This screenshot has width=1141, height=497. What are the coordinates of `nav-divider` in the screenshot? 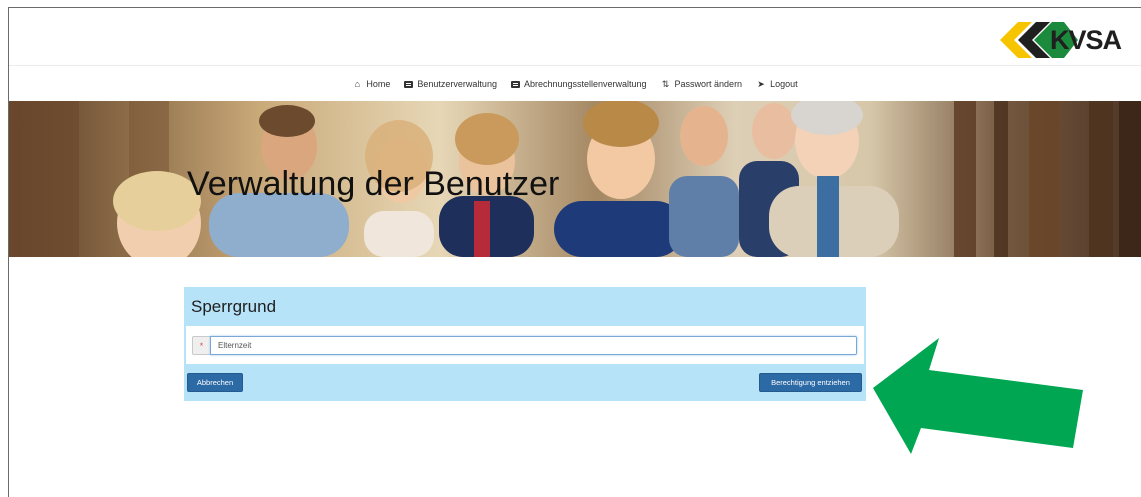 It's located at (575, 65).